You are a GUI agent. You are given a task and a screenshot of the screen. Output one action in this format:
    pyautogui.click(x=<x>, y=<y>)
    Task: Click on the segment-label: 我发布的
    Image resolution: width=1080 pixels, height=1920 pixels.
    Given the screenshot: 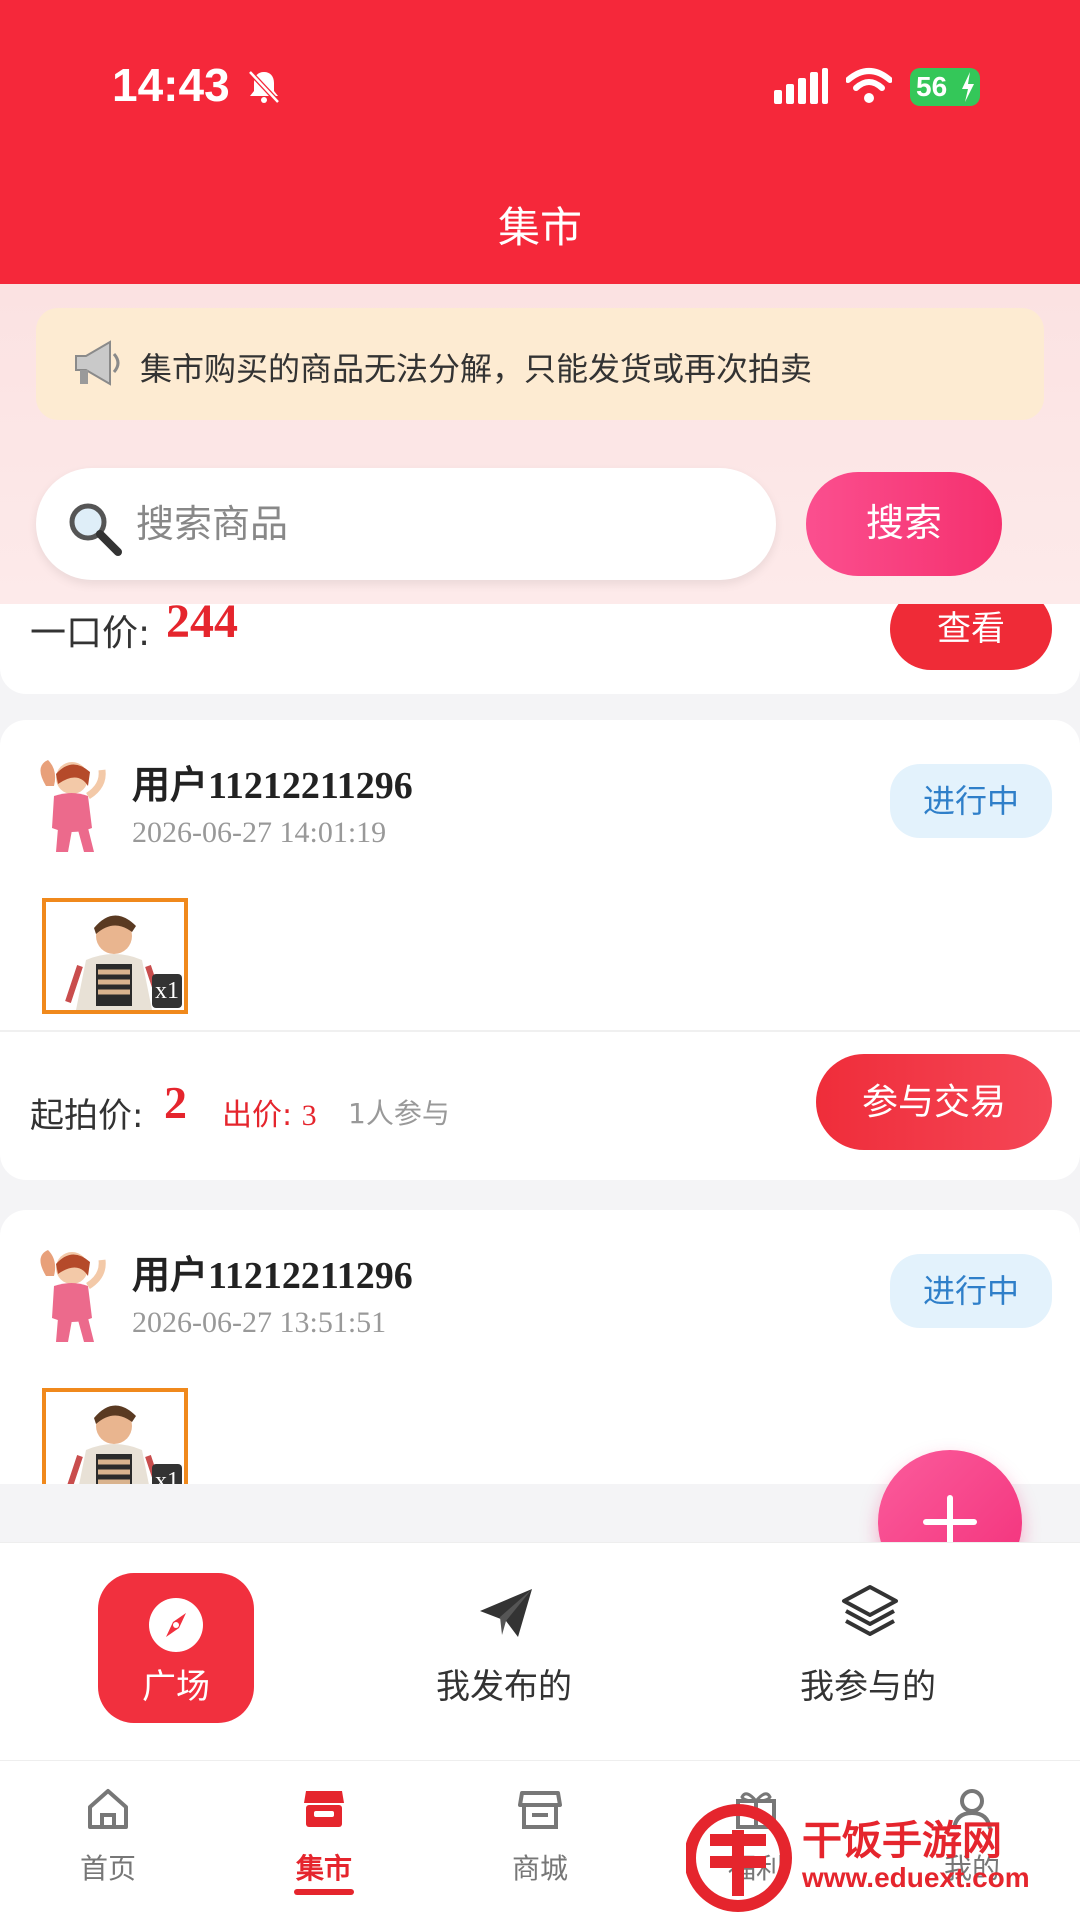 What is the action you would take?
    pyautogui.click(x=504, y=1687)
    